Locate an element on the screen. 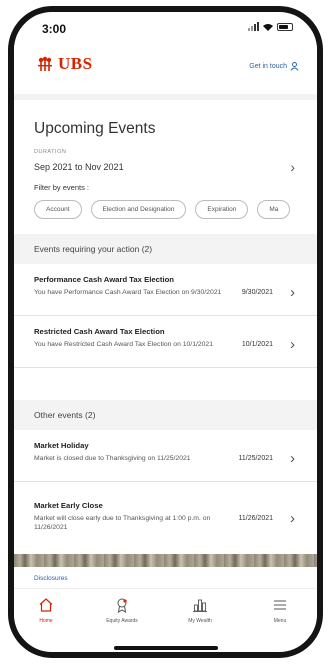 The width and height of the screenshot is (333, 666). award-icon is located at coordinates (122, 605).